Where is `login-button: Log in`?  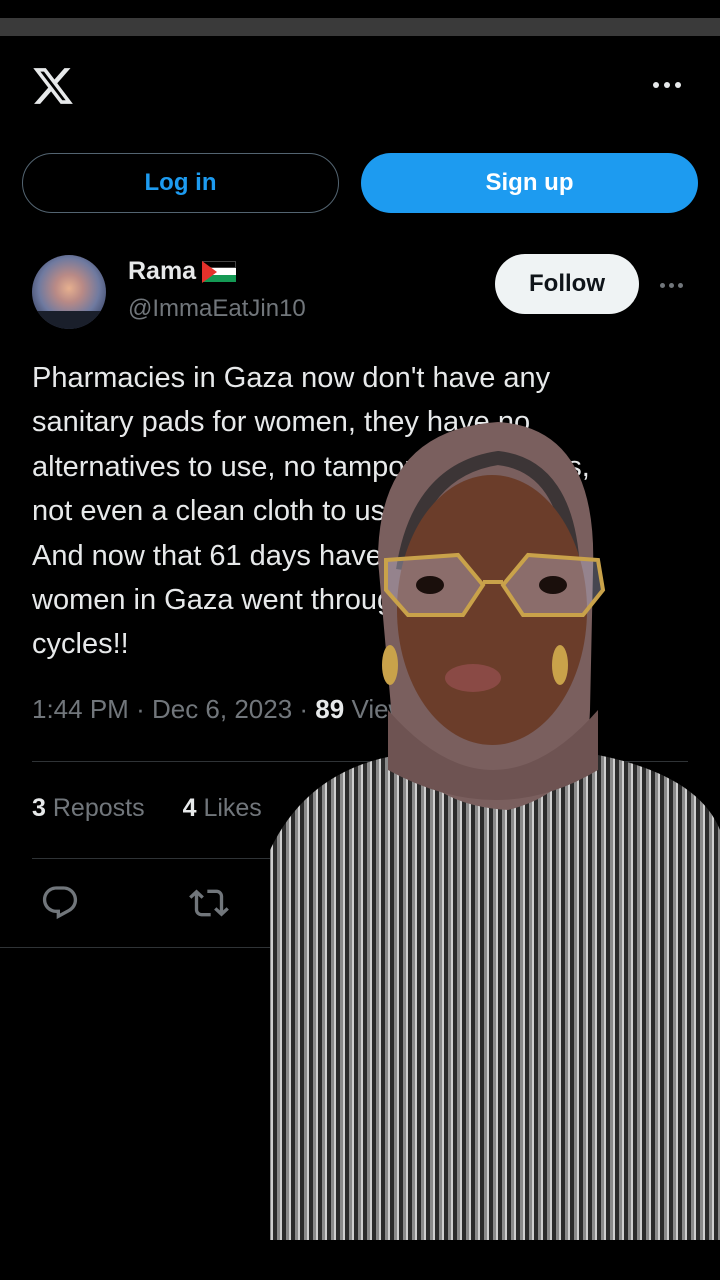 login-button: Log in is located at coordinates (180, 183).